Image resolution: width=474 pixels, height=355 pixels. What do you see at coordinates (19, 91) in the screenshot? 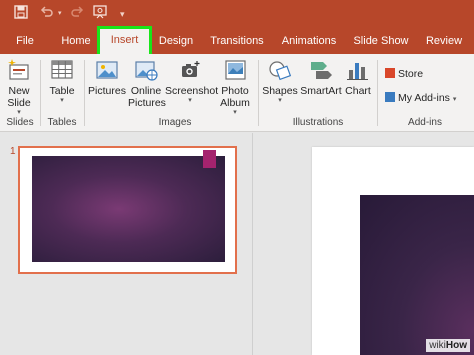
I see `new-slide-label-1: New` at bounding box center [19, 91].